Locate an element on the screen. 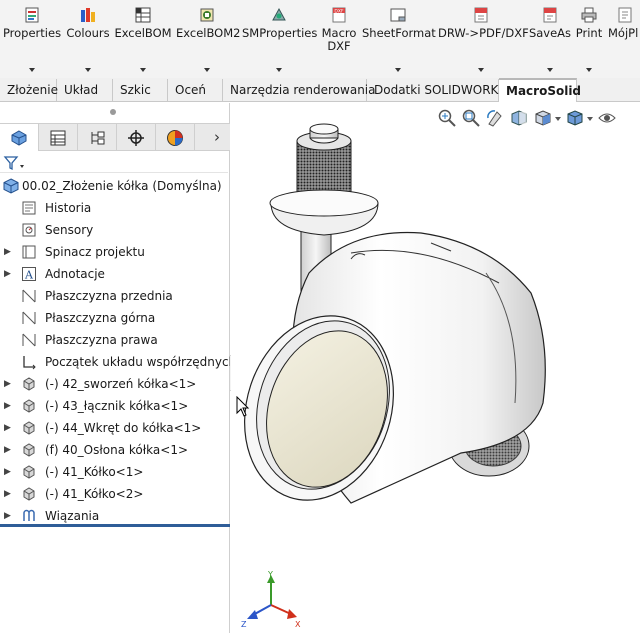  tab-configuration-manager is located at coordinates (97, 137).